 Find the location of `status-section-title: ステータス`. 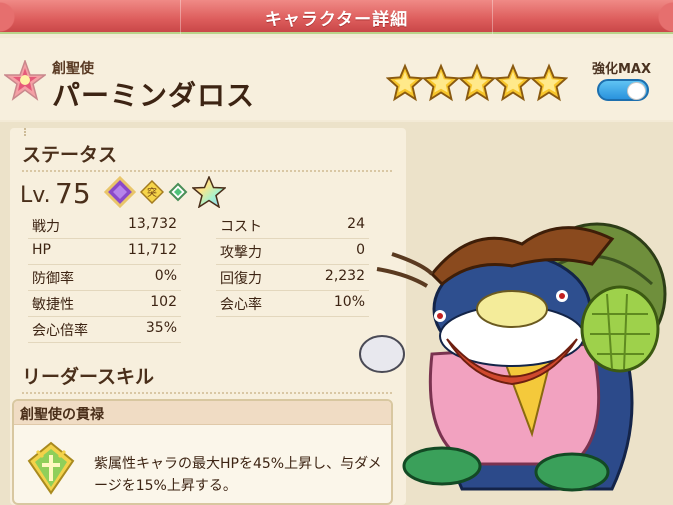

status-section-title: ステータス is located at coordinates (70, 155).